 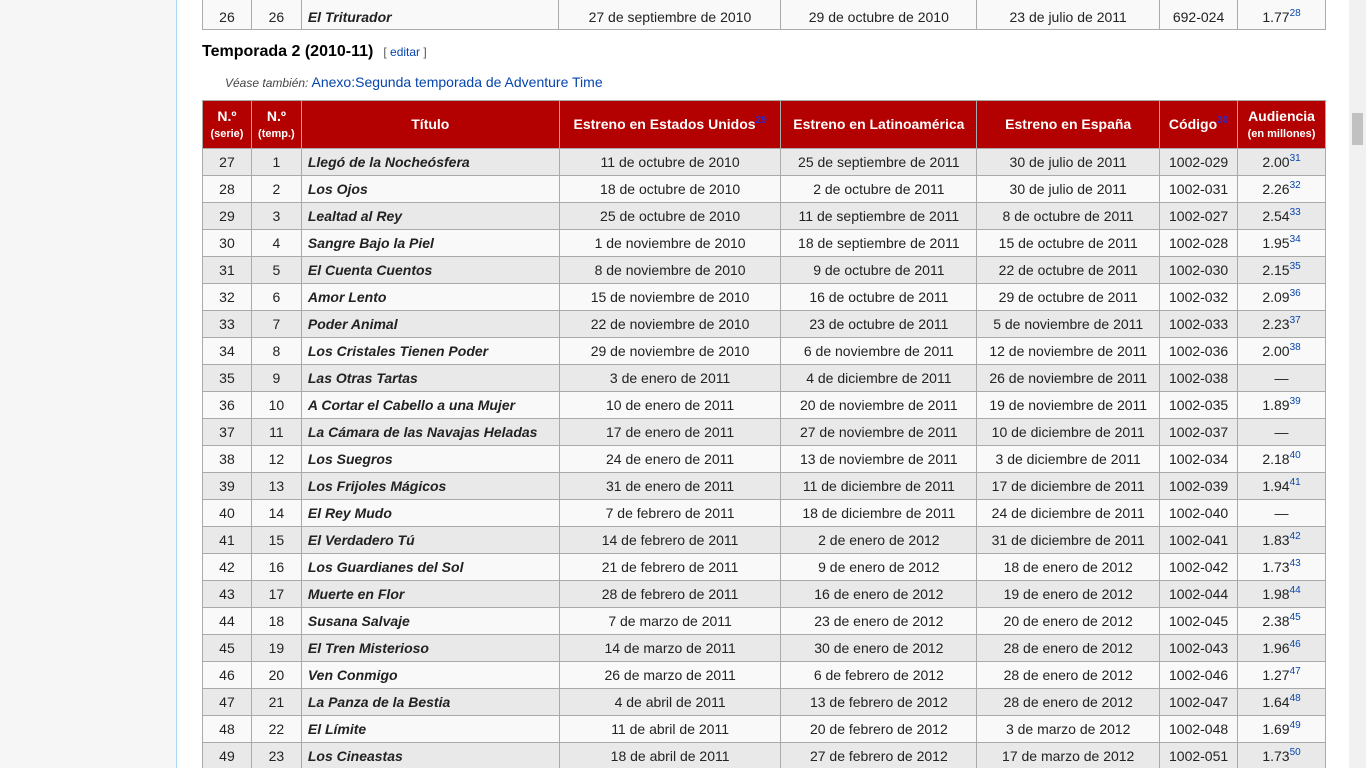 I want to click on cell-us-date: 11 de abril de 2011, so click(x=670, y=729).